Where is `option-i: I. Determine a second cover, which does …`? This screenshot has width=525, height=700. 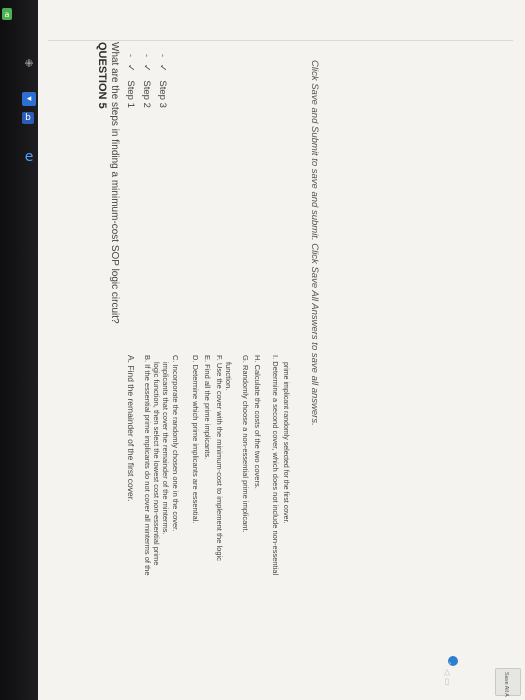
option-i: I. Determine a second cover, which does … is located at coordinates (275, 465).